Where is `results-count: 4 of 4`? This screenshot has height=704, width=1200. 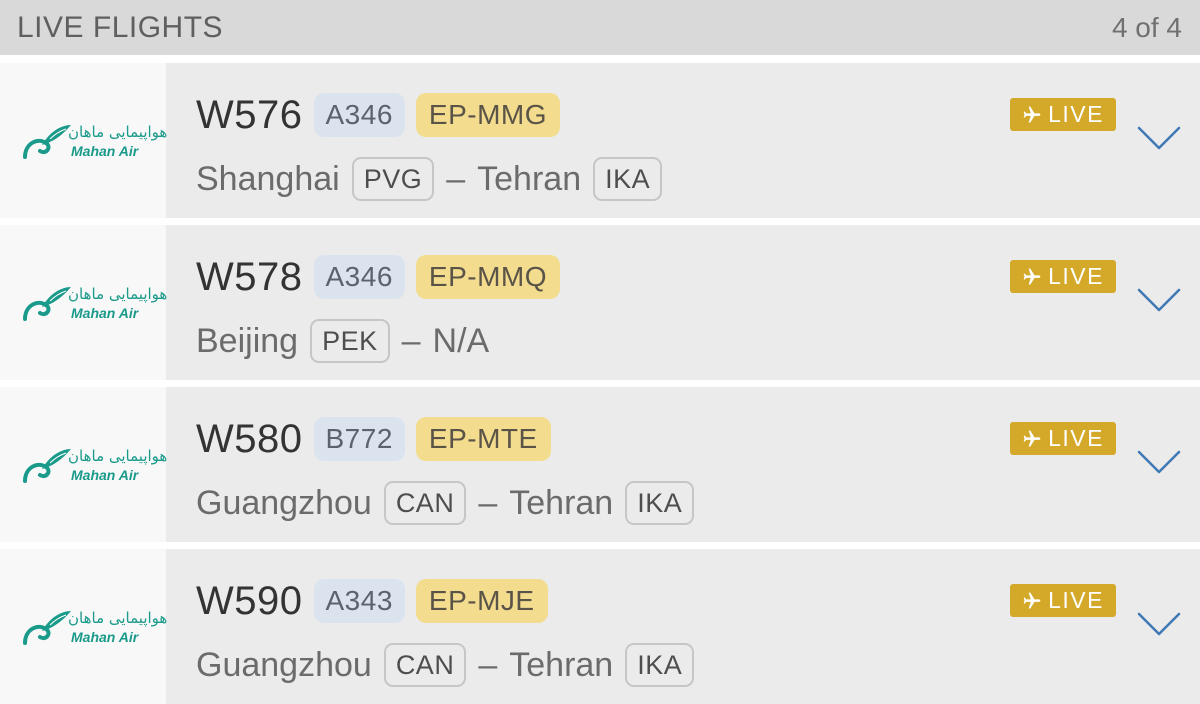
results-count: 4 of 4 is located at coordinates (1146, 27).